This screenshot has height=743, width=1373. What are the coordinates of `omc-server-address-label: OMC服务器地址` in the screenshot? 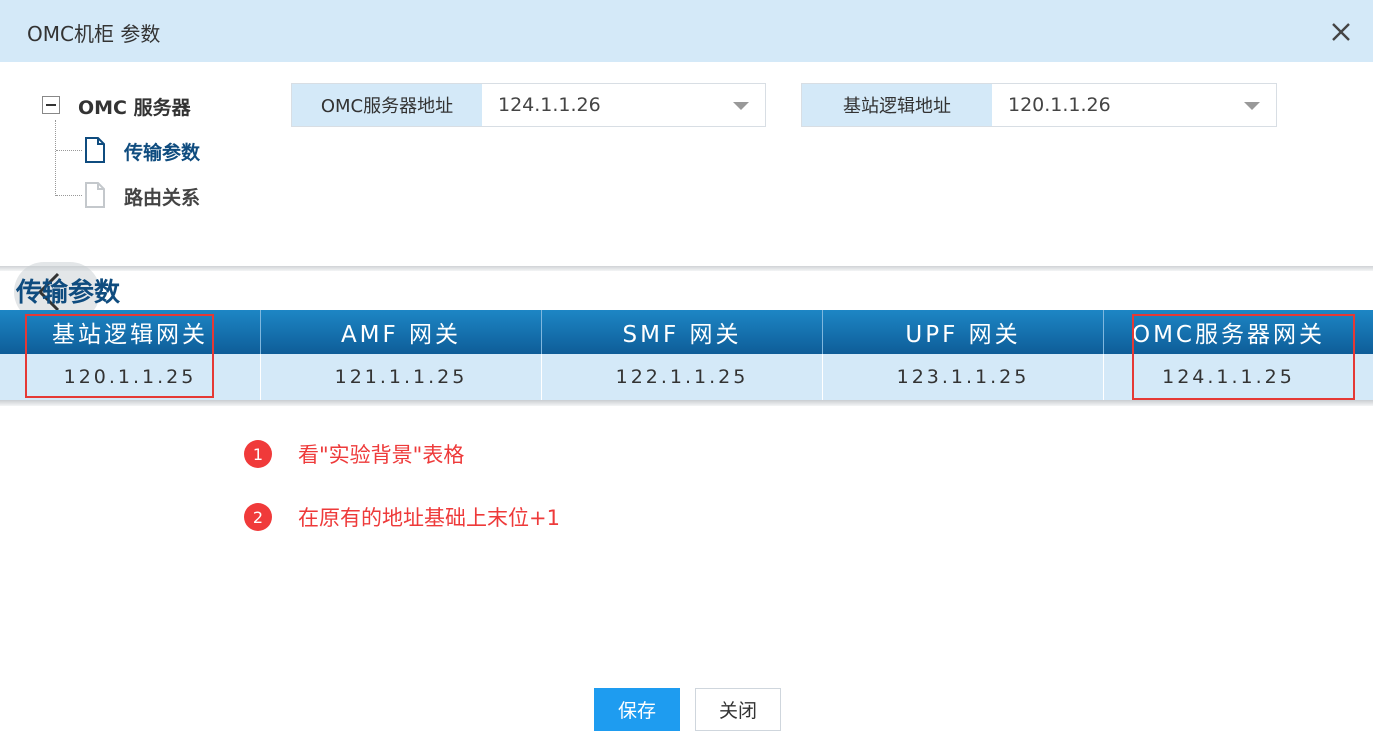 It's located at (387, 105).